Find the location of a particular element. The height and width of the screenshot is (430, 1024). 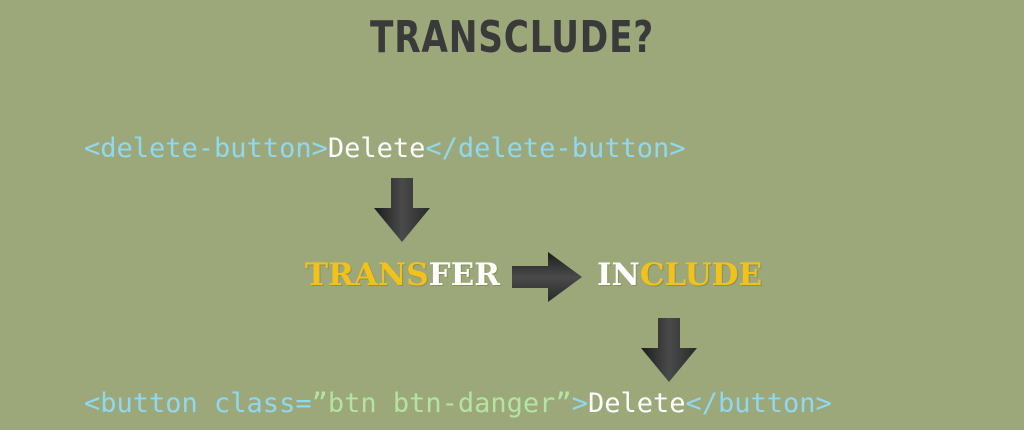

source-text: Delete is located at coordinates (376, 148).